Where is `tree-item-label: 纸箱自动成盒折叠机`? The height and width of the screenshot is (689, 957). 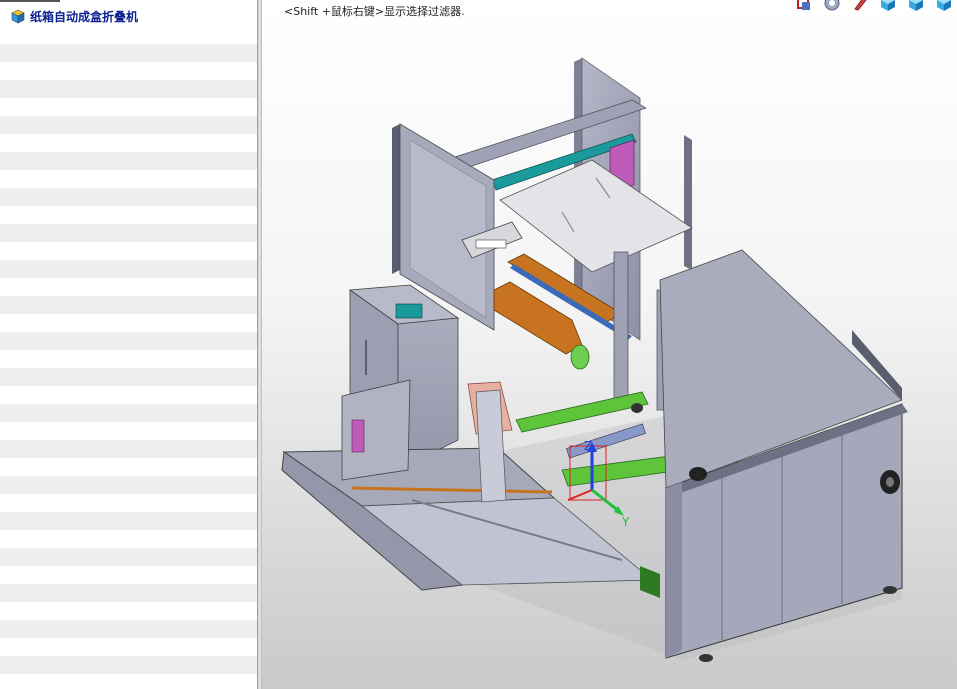
tree-item-label: 纸箱自动成盒折叠机 is located at coordinates (84, 16).